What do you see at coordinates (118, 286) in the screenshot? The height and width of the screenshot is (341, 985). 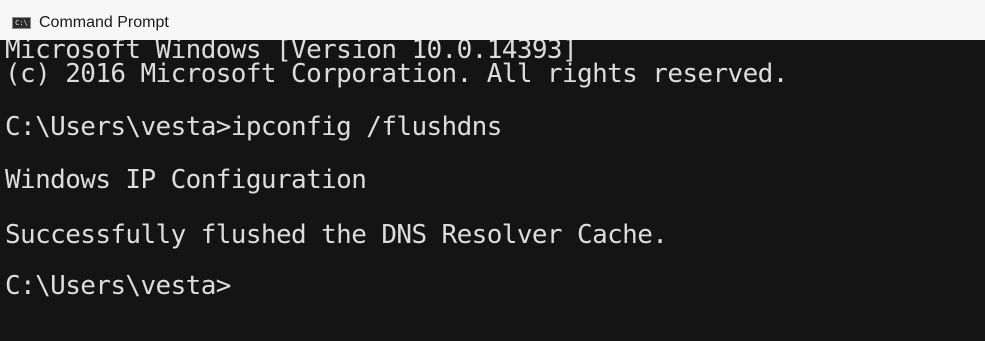 I see `console-line-prompt: C:\Users\vesta>` at bounding box center [118, 286].